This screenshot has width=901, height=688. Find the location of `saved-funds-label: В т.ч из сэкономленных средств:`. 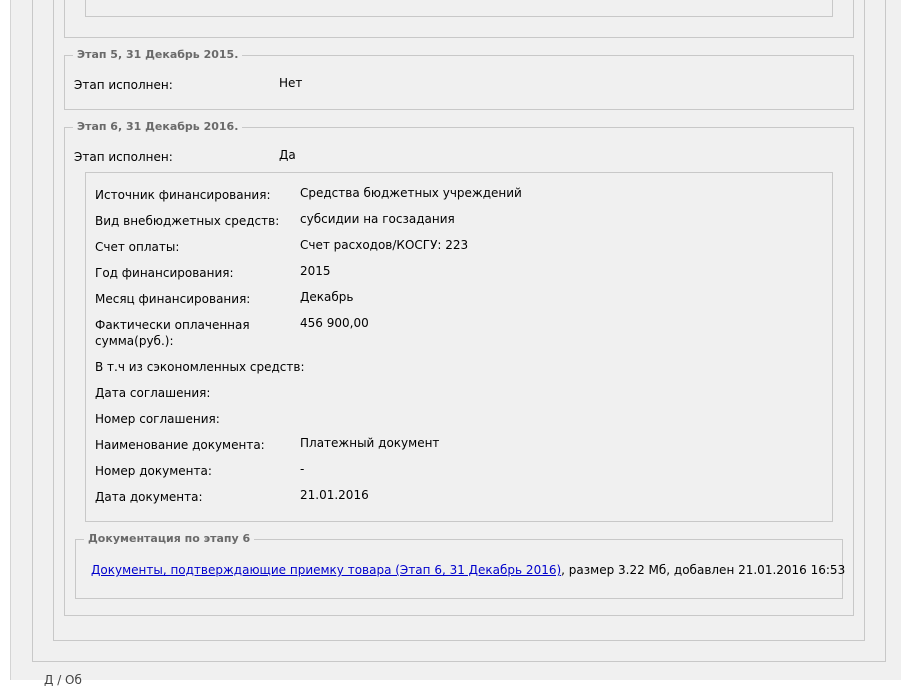

saved-funds-label: В т.ч из сэкономленных средств: is located at coordinates (200, 367).